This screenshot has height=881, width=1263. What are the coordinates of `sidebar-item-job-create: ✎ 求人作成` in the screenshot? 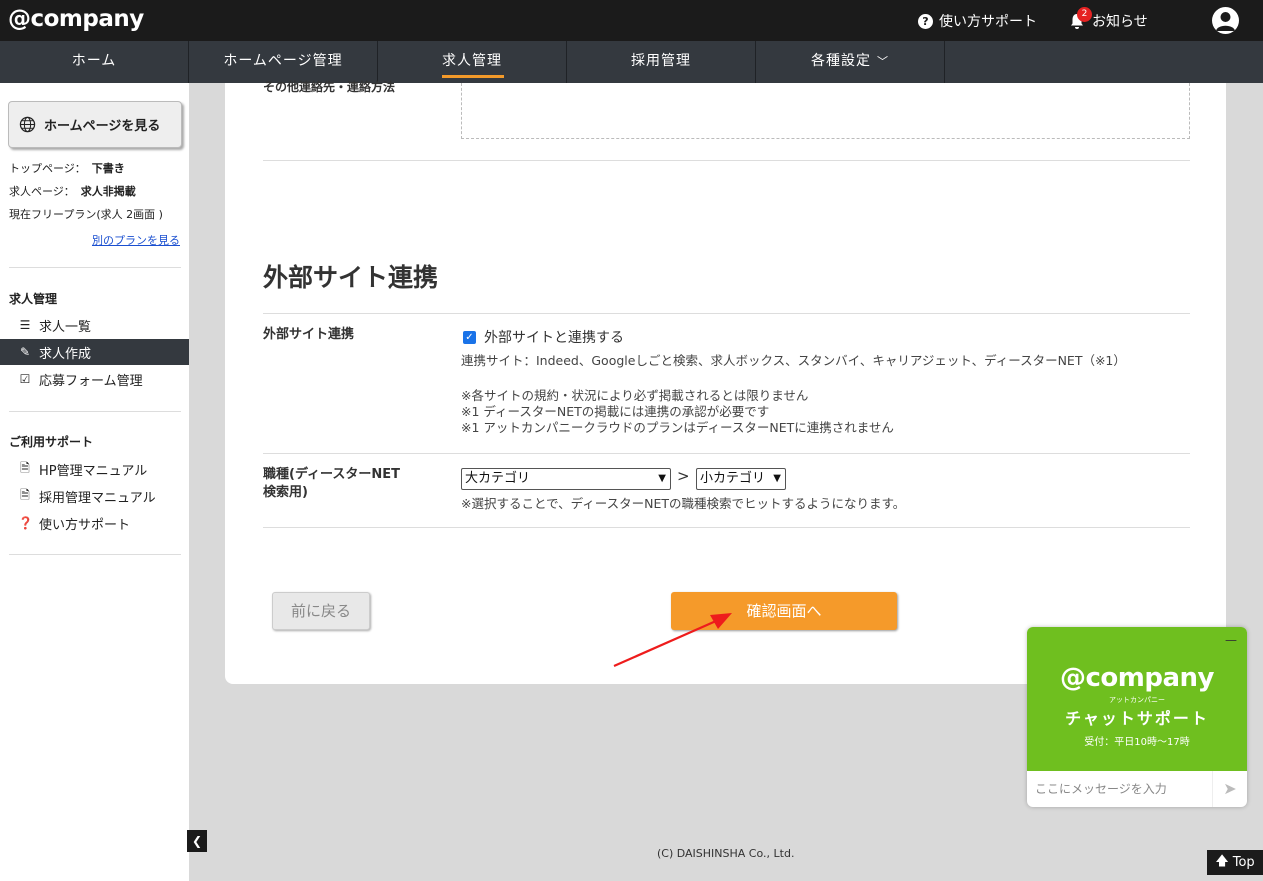 It's located at (94, 352).